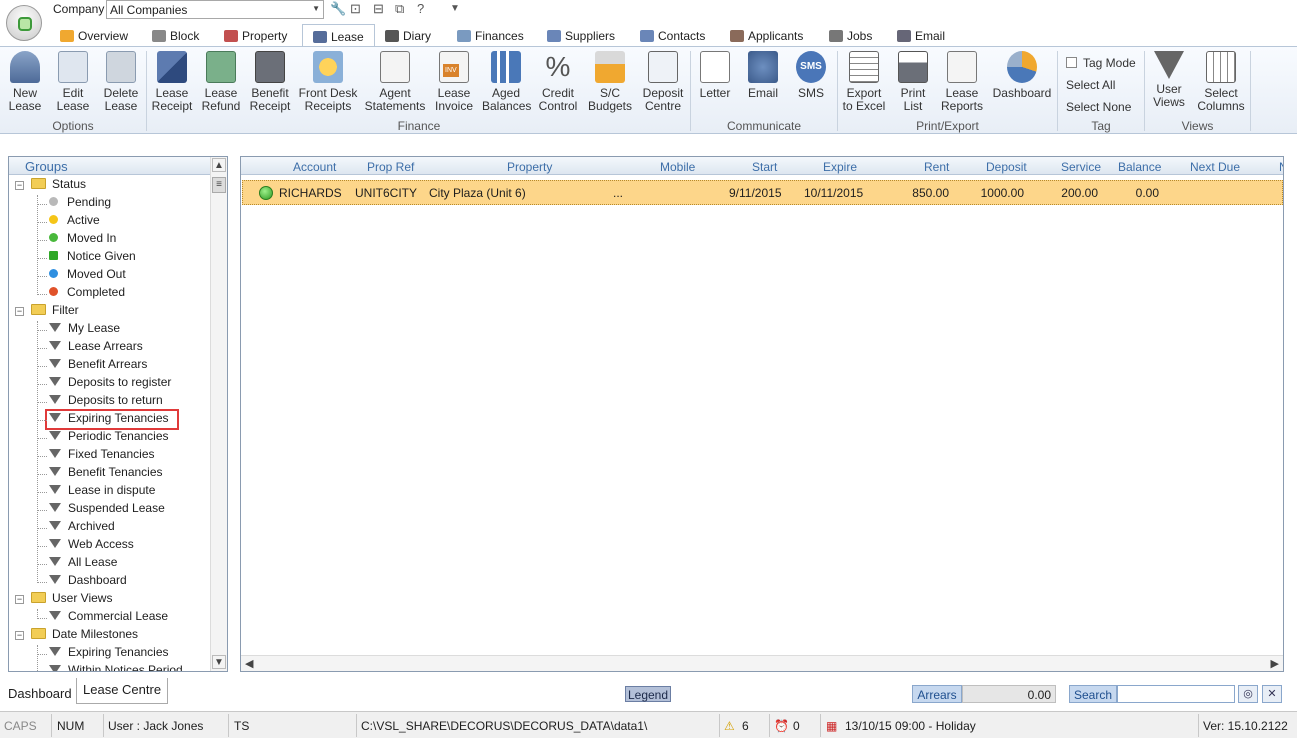  What do you see at coordinates (831, 726) in the screenshot?
I see `calendar-icon: ▦` at bounding box center [831, 726].